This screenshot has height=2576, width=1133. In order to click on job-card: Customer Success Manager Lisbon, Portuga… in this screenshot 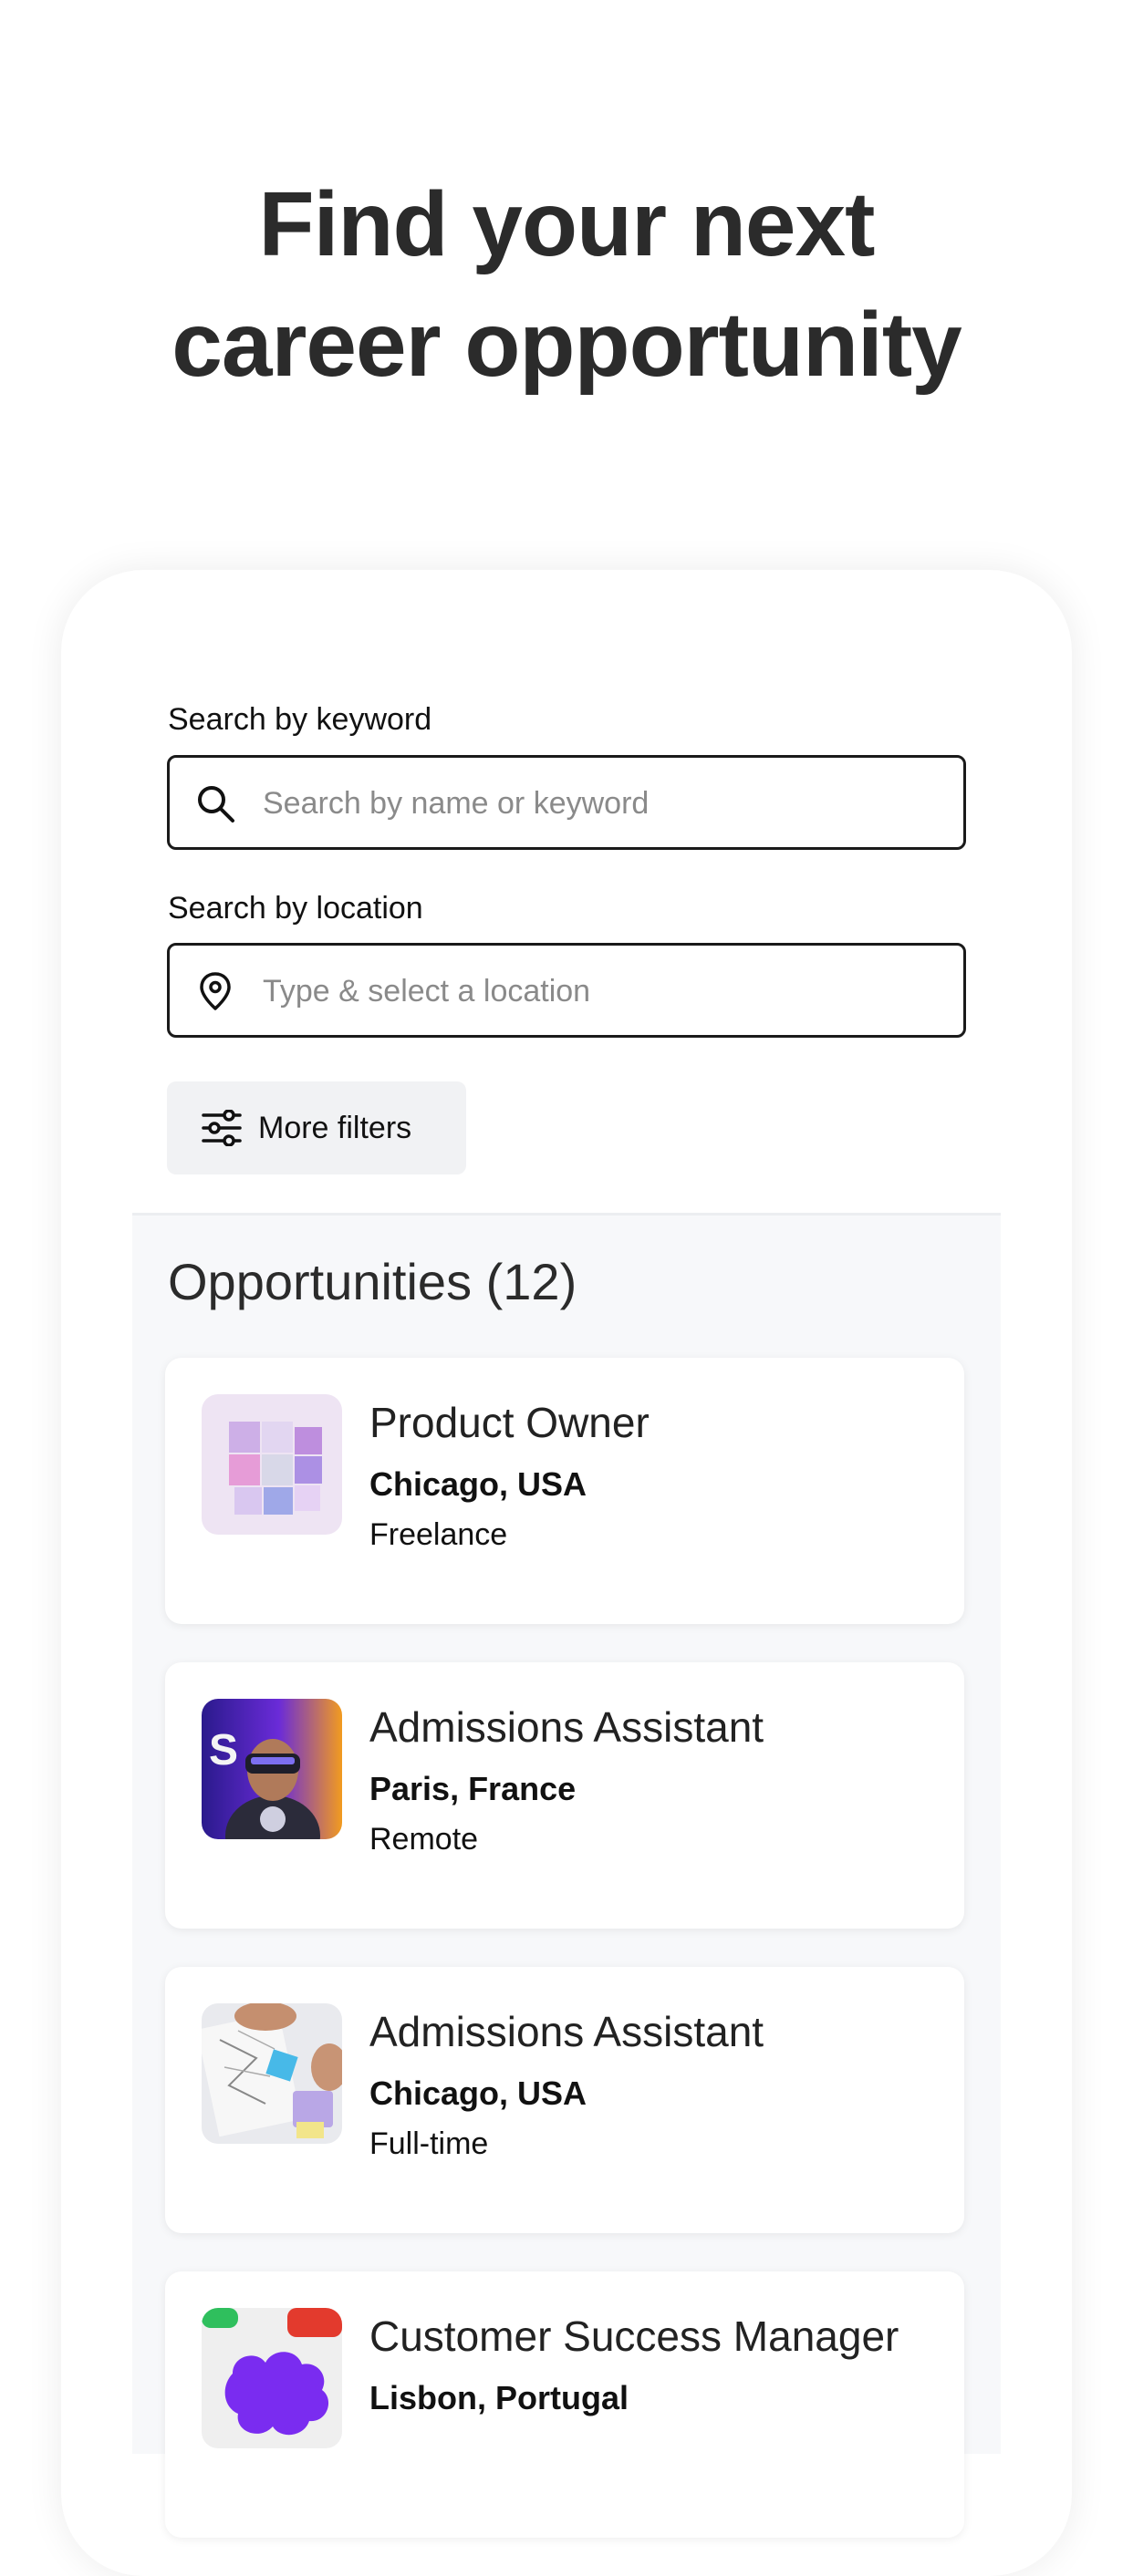, I will do `click(565, 2404)`.